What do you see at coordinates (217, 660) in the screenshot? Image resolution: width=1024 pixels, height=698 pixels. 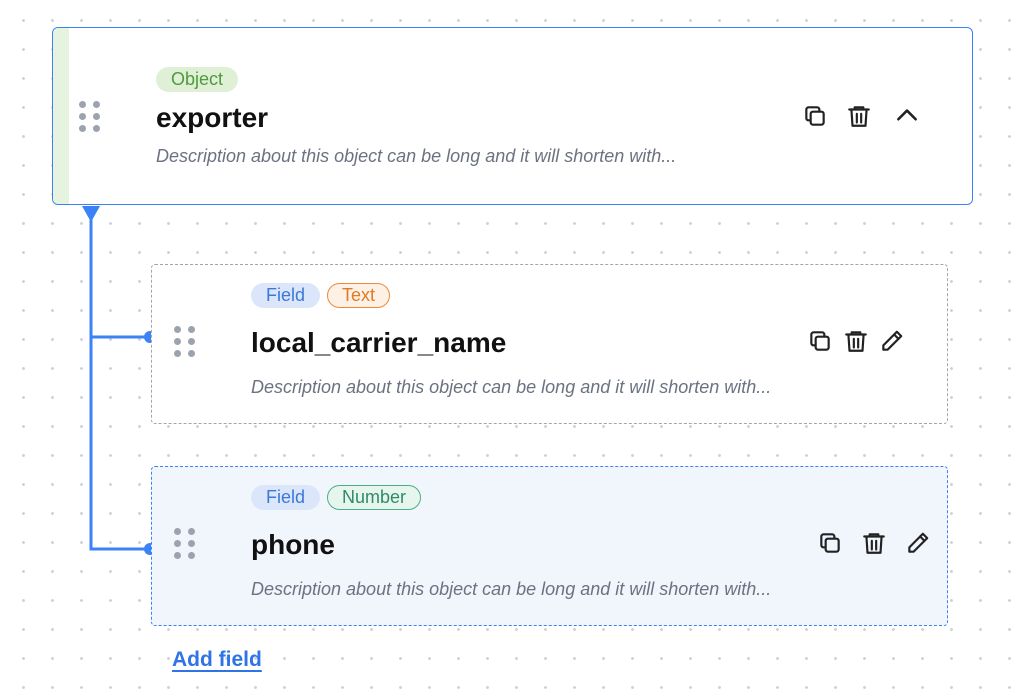 I see `add-field-link: Add field` at bounding box center [217, 660].